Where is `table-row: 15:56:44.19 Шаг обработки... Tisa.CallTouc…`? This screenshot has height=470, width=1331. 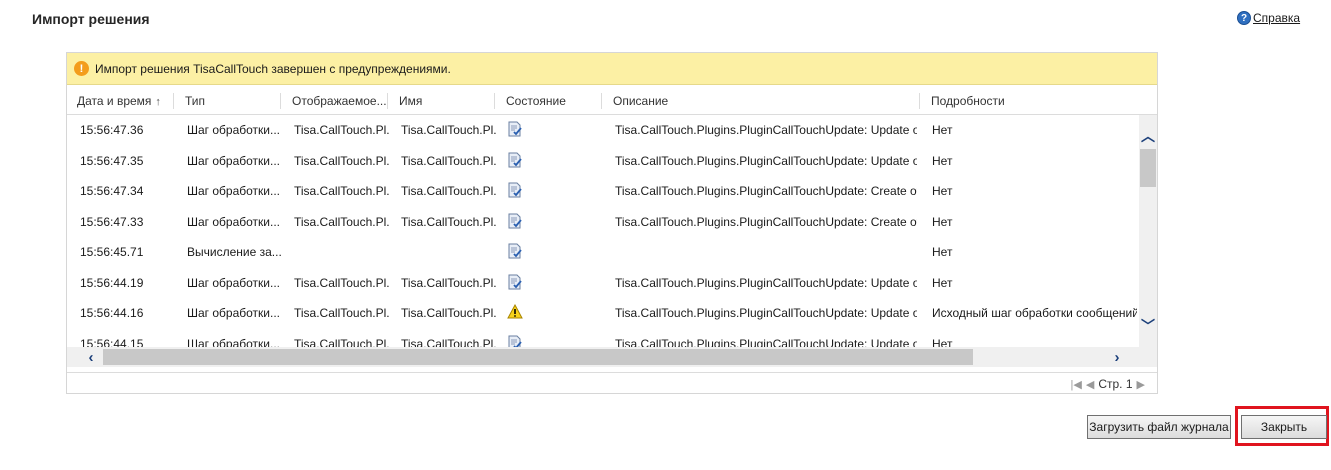 table-row: 15:56:44.19 Шаг обработки... Tisa.CallTouc… is located at coordinates (603, 283).